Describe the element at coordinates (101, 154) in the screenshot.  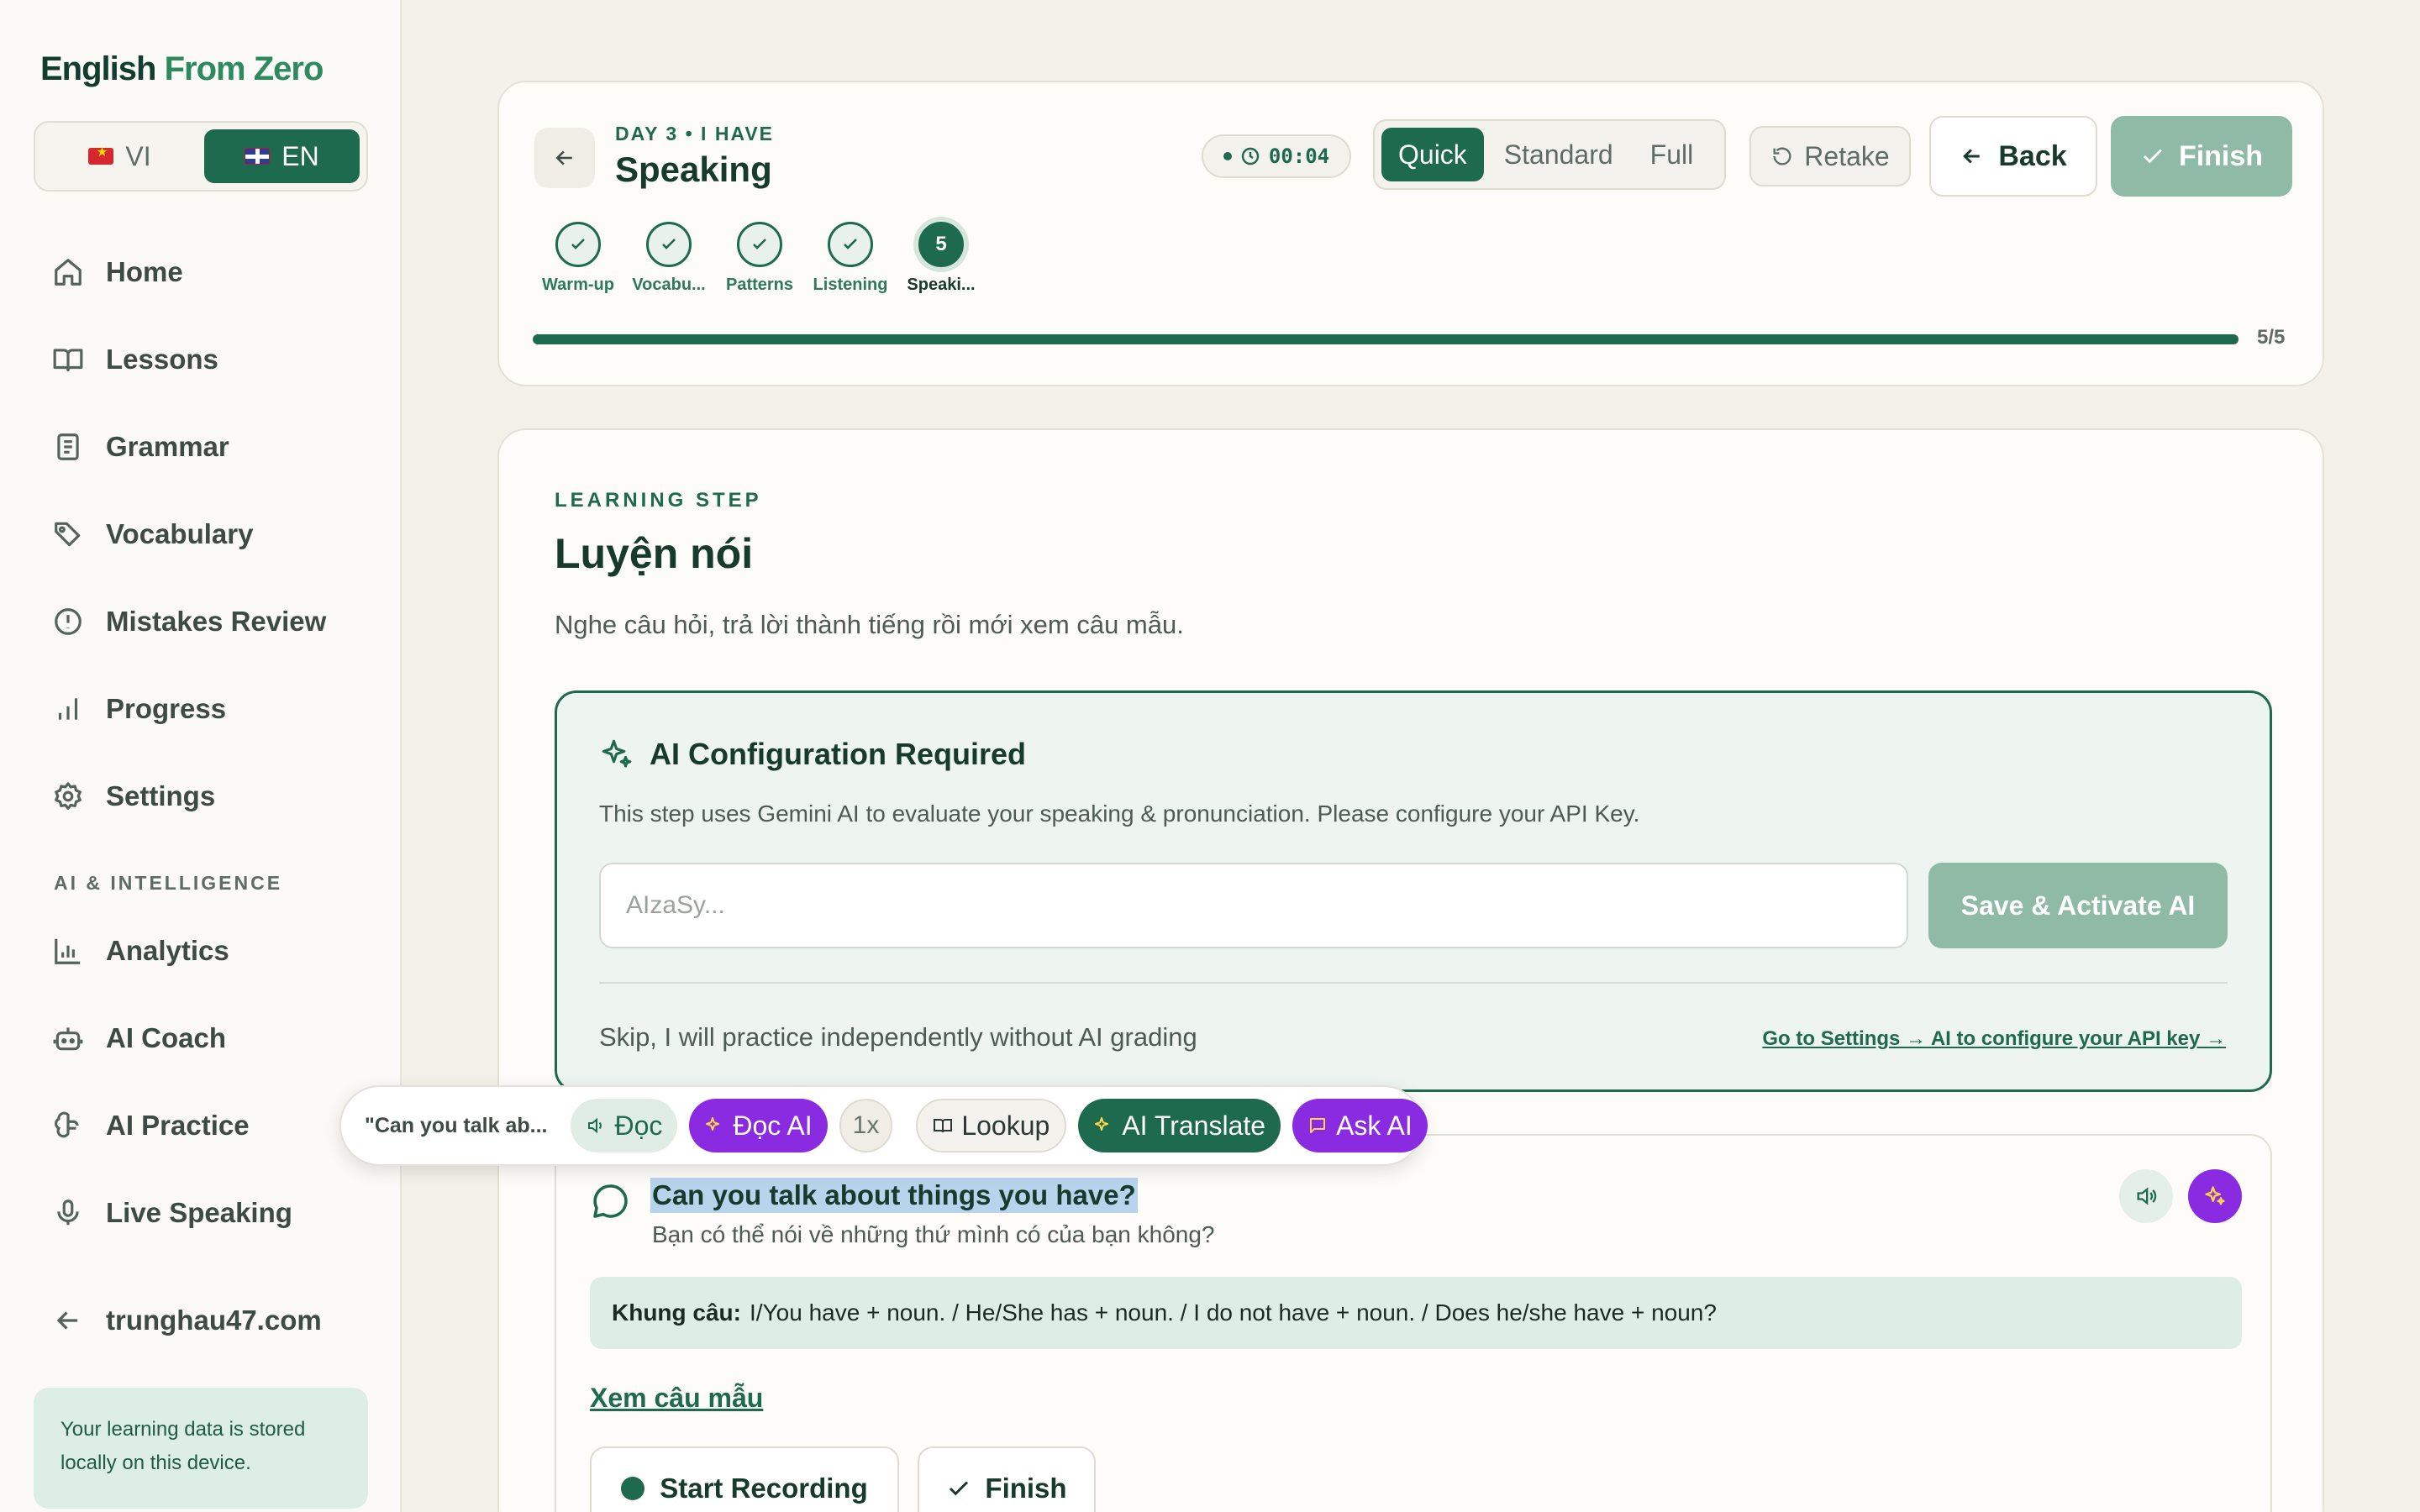
I see `vietnam-flag-icon` at that location.